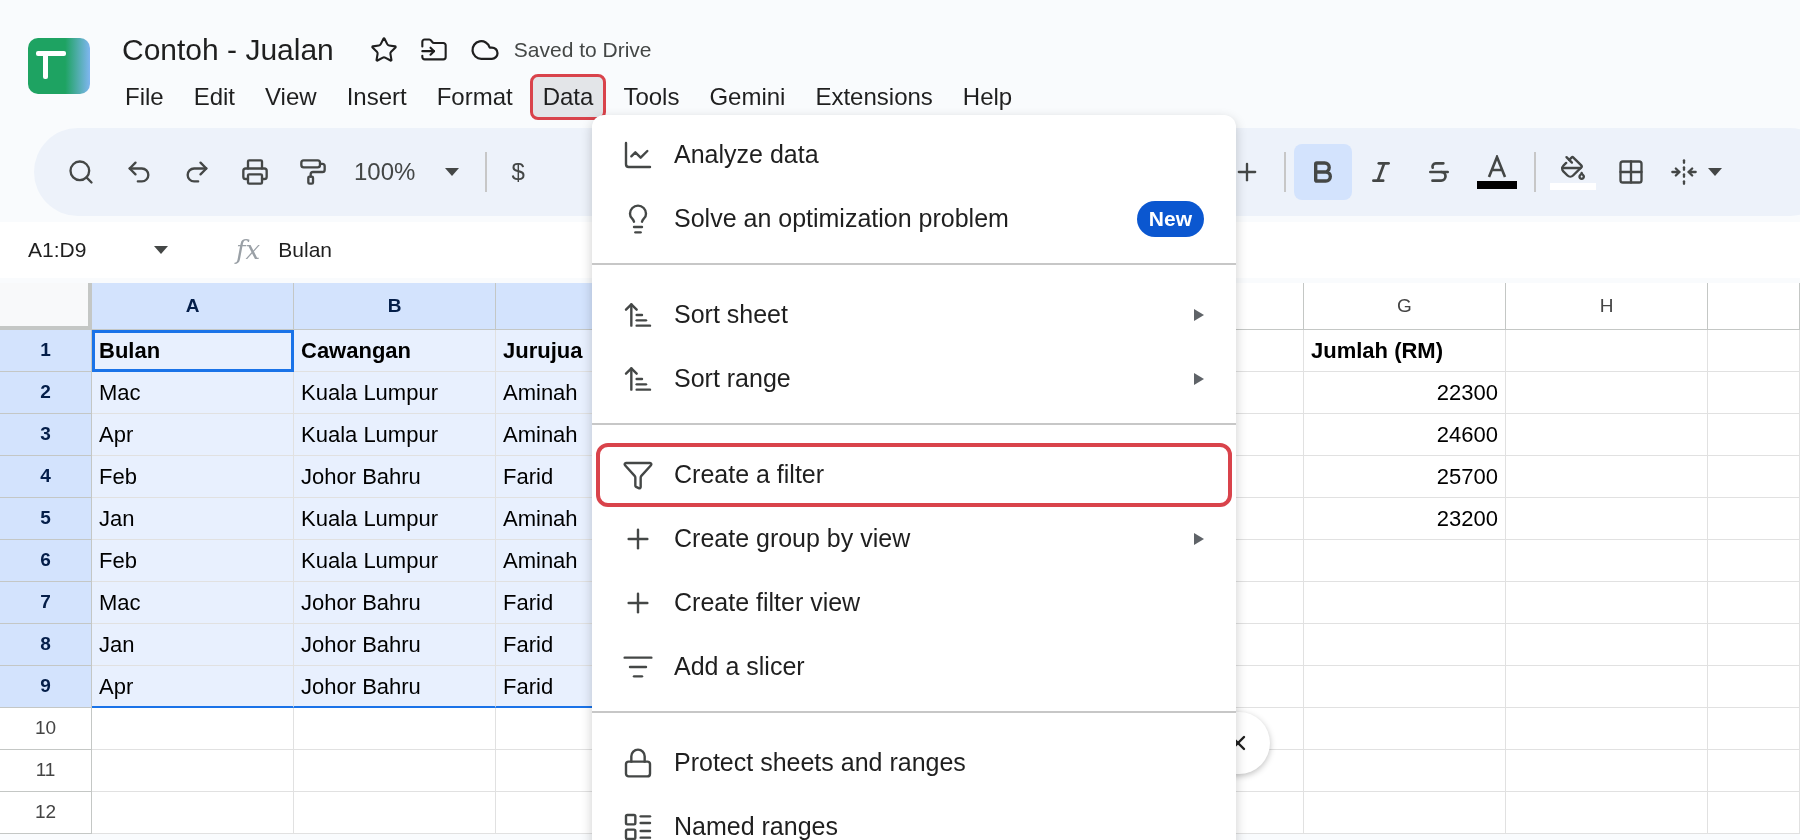 This screenshot has width=1800, height=840. What do you see at coordinates (1170, 219) in the screenshot?
I see `new-badge: New` at bounding box center [1170, 219].